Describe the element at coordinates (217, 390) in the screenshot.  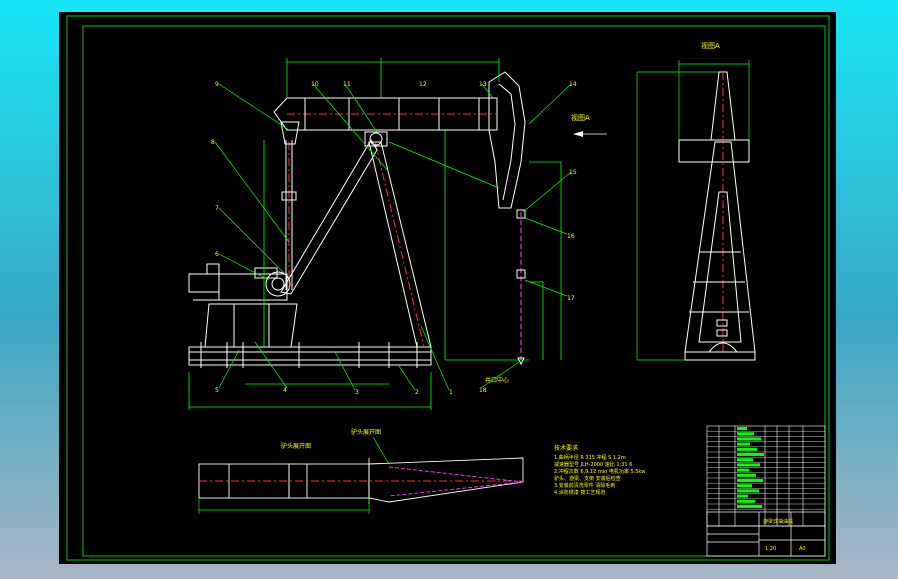
I see `callout: 5` at that location.